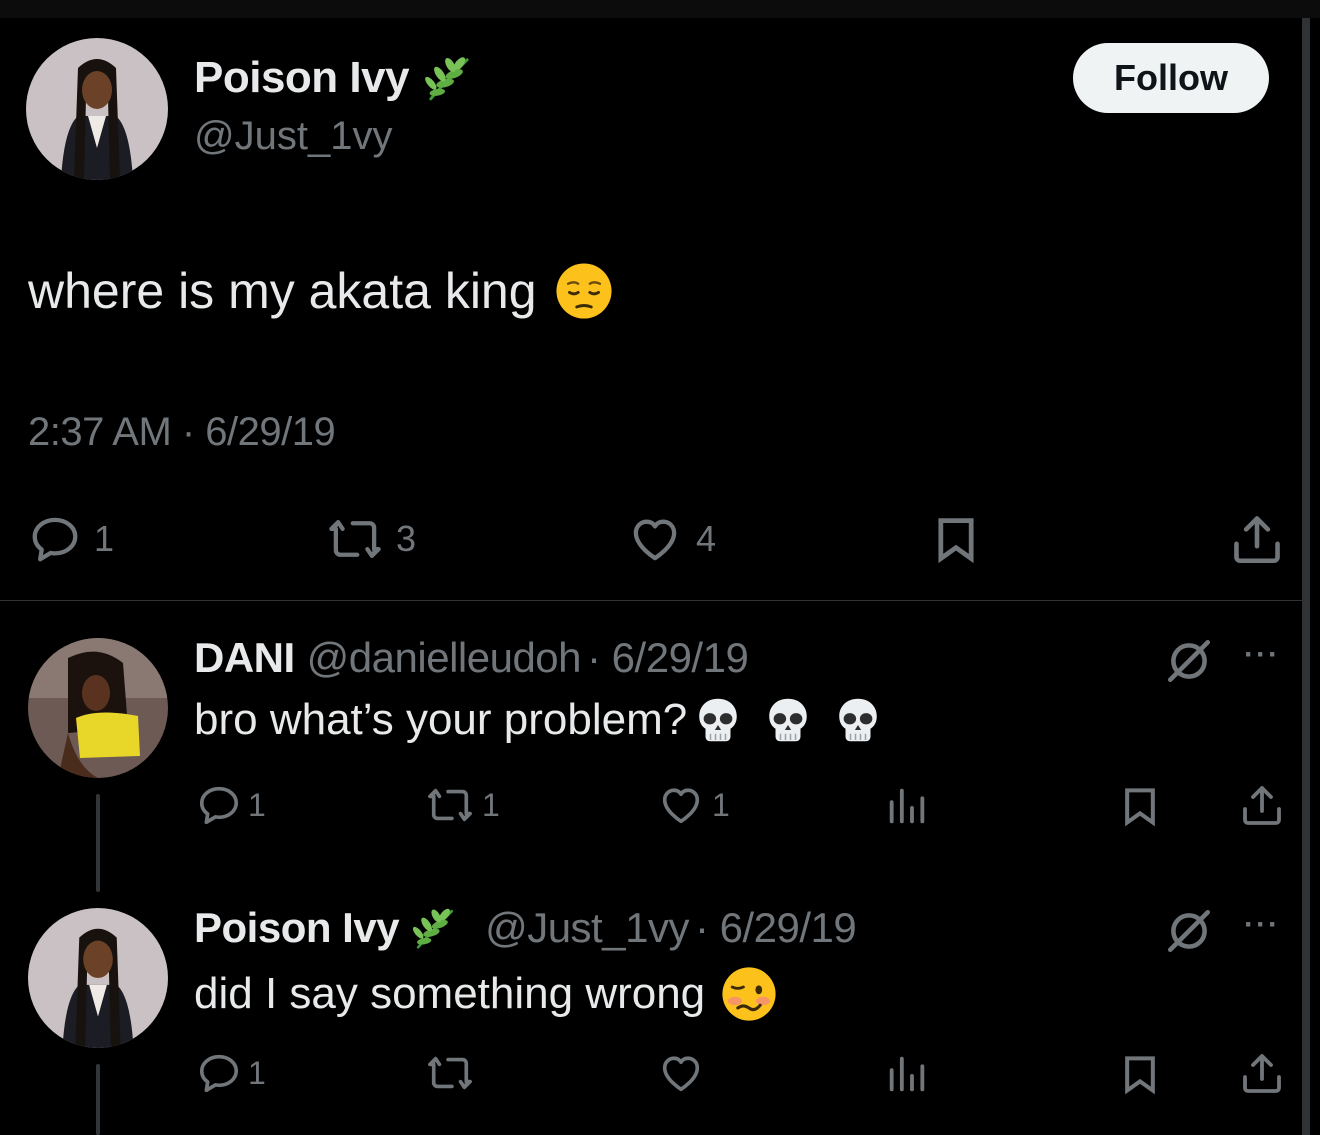 The width and height of the screenshot is (1320, 1135). I want to click on user-handle: @danielleudoh, so click(444, 658).